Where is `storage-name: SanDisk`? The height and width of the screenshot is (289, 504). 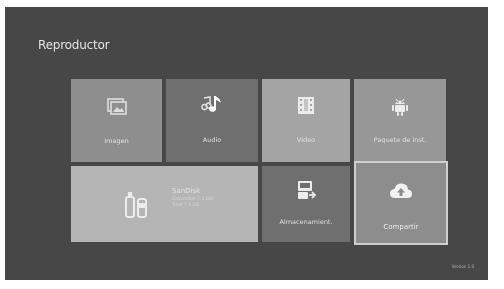
storage-name: SanDisk is located at coordinates (186, 191).